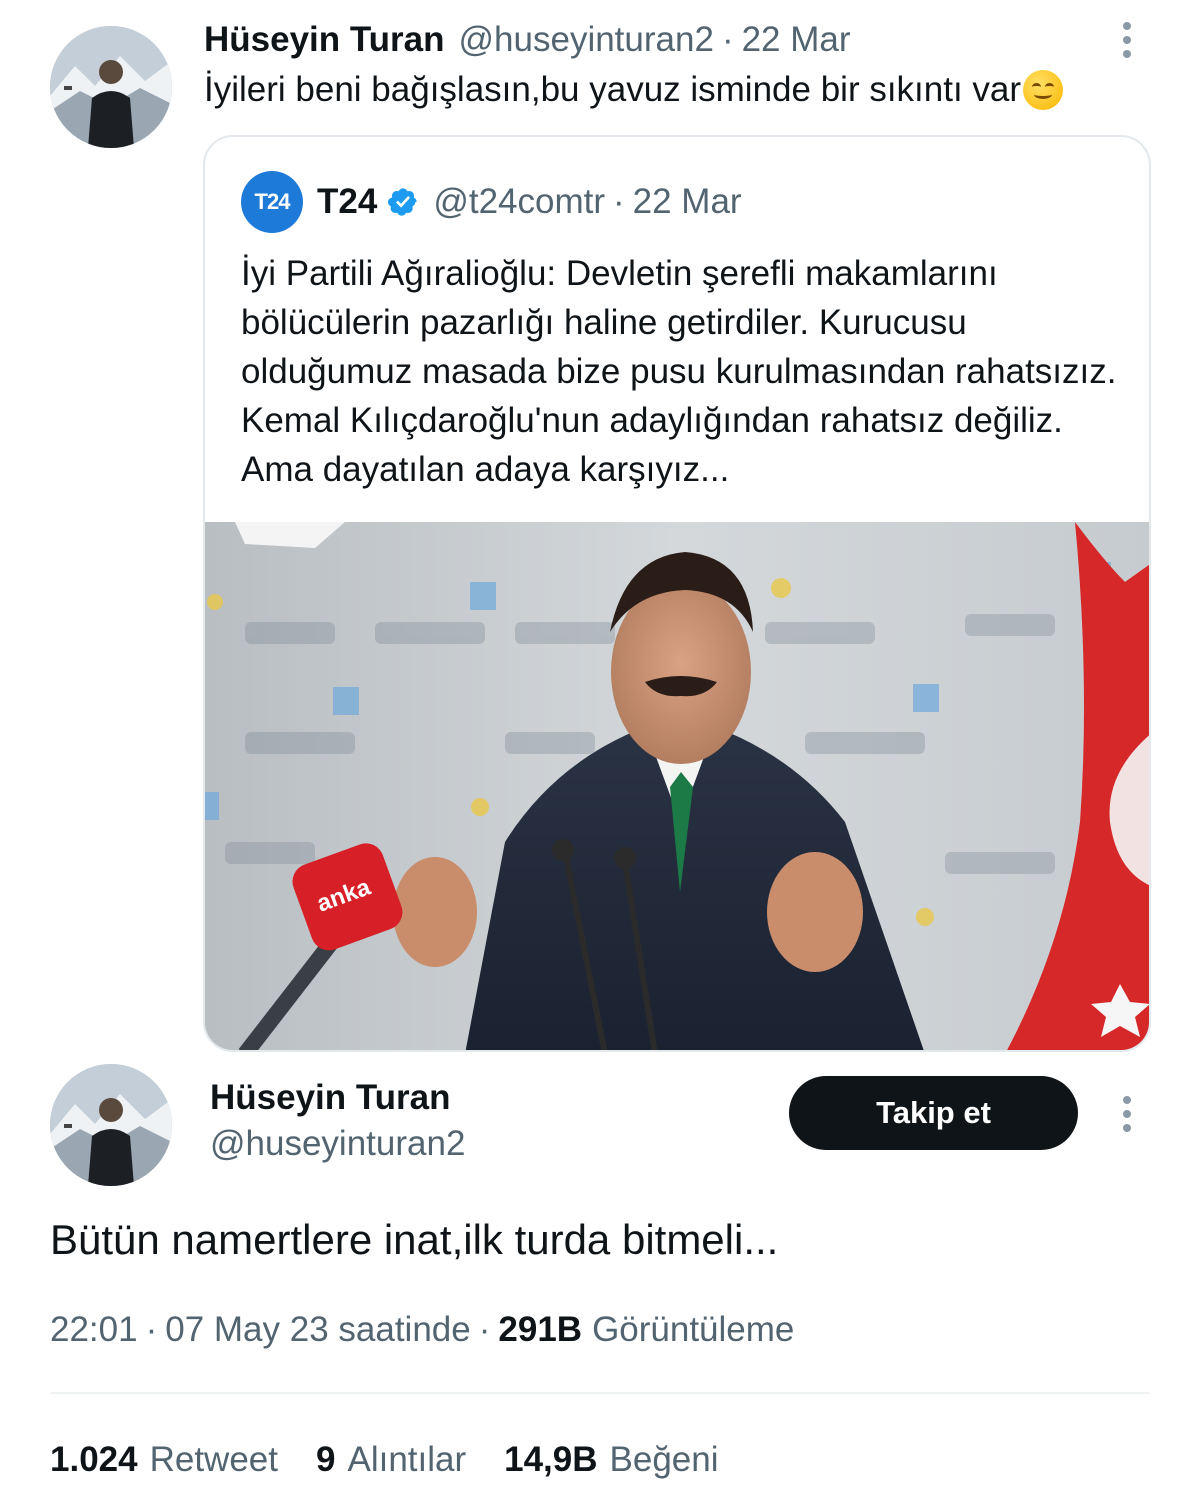 This screenshot has height=1500, width=1200. I want to click on reply-tweet-header: Hüseyin Turan @huseyinturan2 · 22 Mar, so click(527, 41).